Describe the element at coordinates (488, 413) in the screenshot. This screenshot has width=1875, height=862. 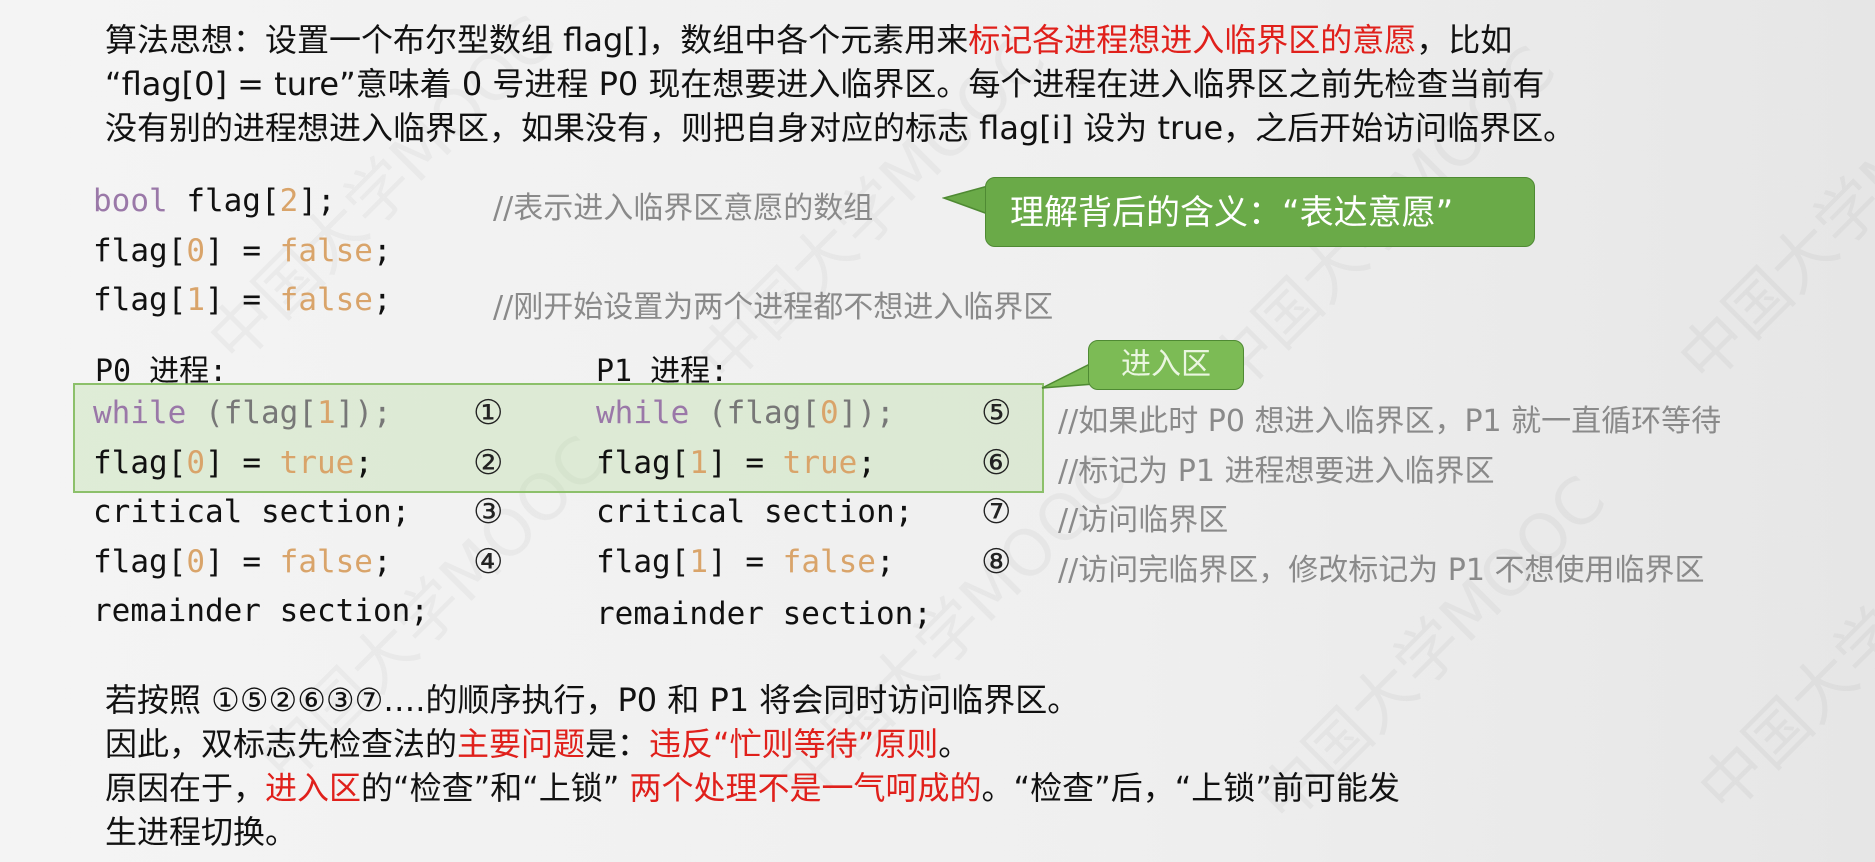
I see `step-marker: ①` at that location.